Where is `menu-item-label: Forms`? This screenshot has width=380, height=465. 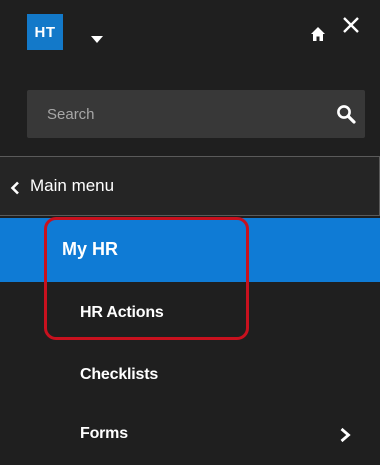 menu-item-label: Forms is located at coordinates (104, 433).